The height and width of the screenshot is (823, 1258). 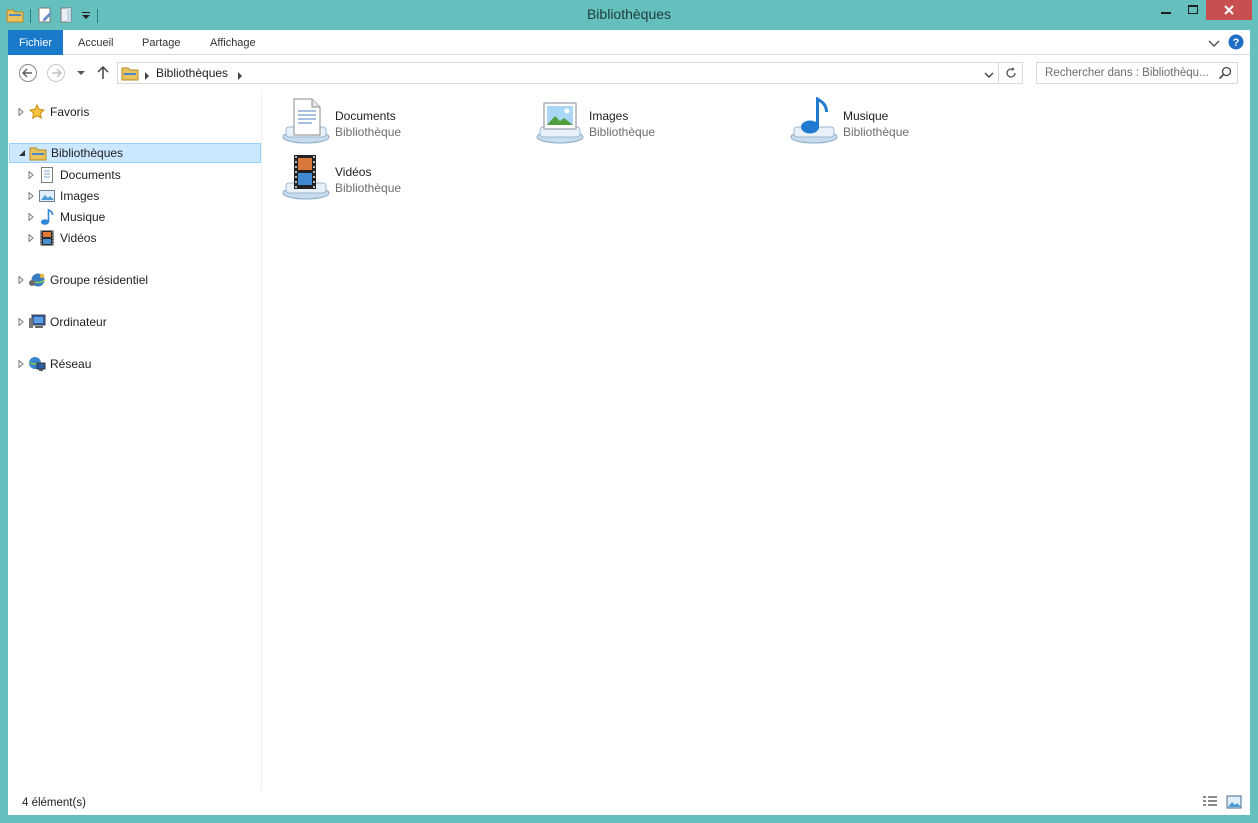 I want to click on breadcrumb: Bibliothèques, so click(x=192, y=73).